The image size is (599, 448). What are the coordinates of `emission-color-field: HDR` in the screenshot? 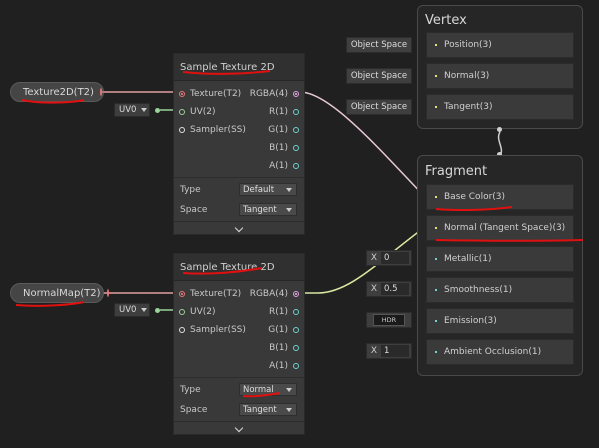 It's located at (389, 320).